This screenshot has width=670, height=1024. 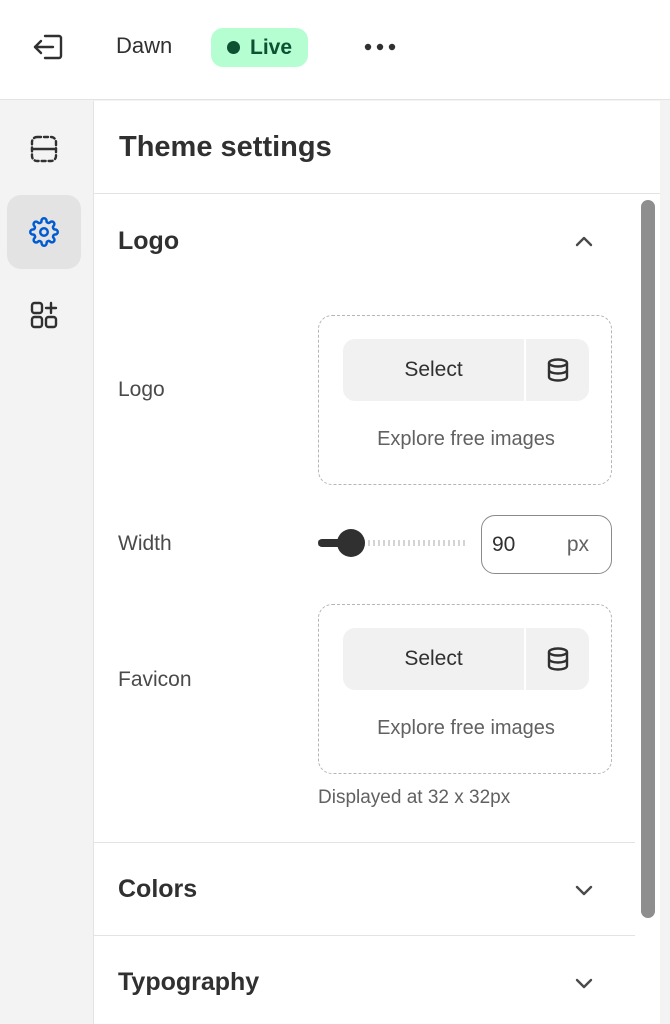 I want to click on favicon-picker-buttons: Select, so click(x=466, y=659).